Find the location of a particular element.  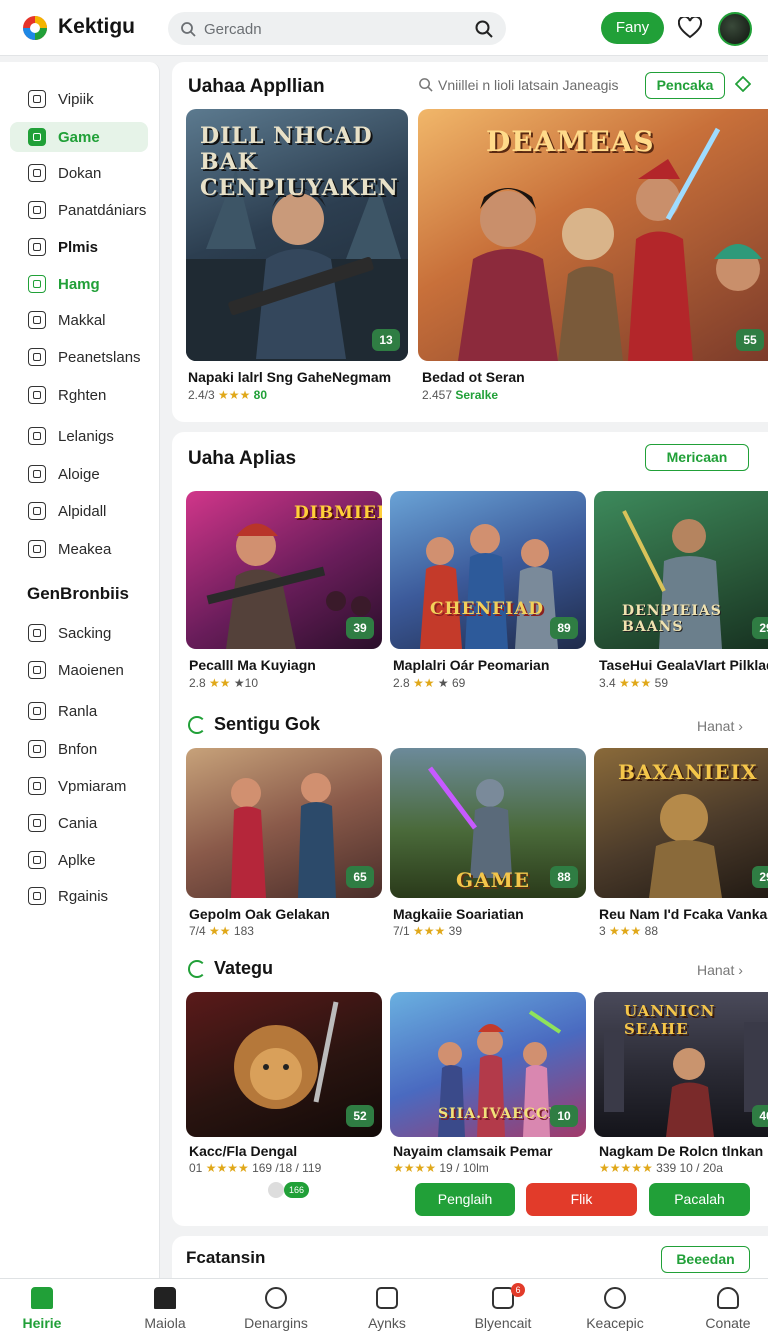

nav-denargins: Denargins is located at coordinates (276, 1309).